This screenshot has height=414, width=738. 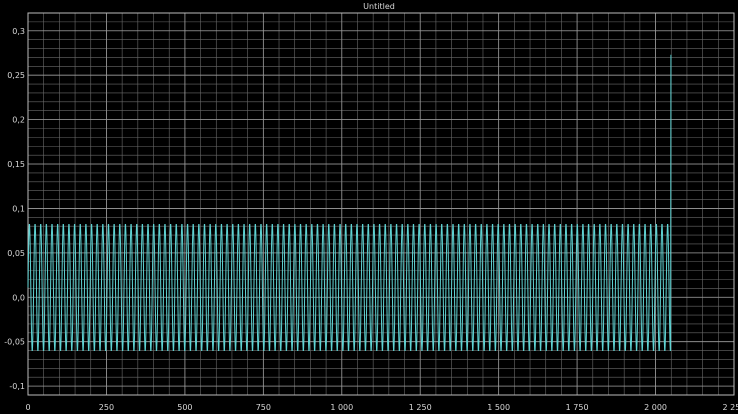 I want to click on y-tick-label: -0,1, so click(x=17, y=386).